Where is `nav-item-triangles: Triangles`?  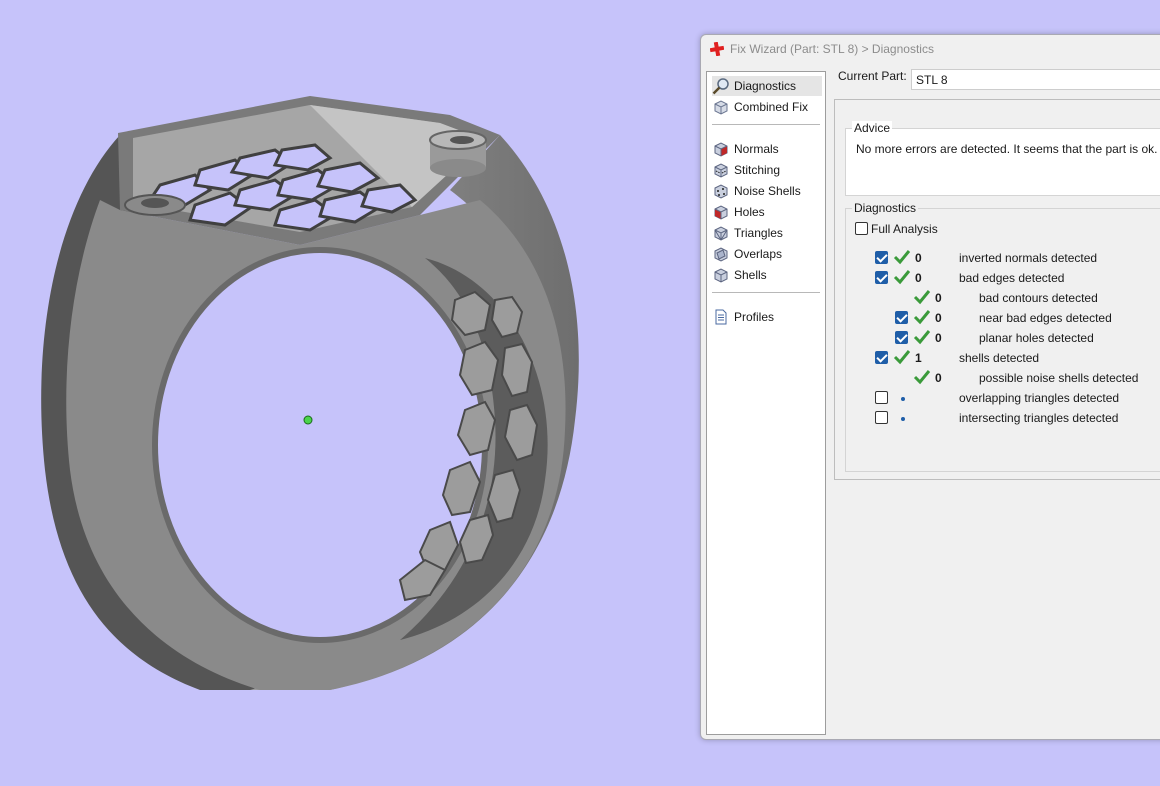
nav-item-triangles: Triangles is located at coordinates (767, 233).